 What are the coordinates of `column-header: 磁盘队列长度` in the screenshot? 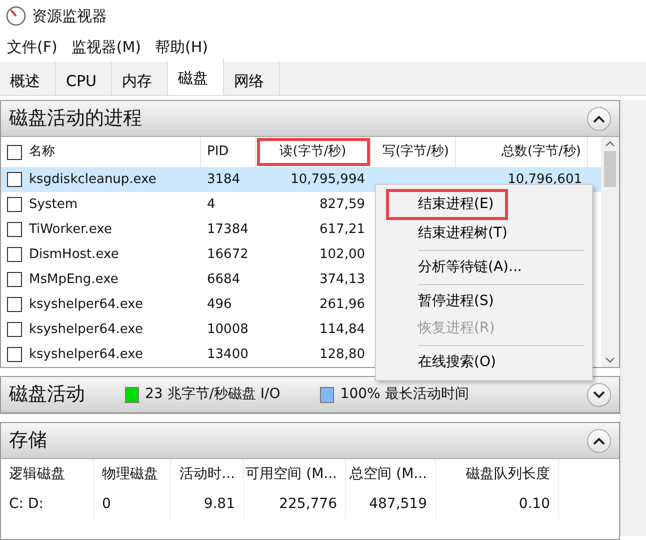 It's located at (508, 474).